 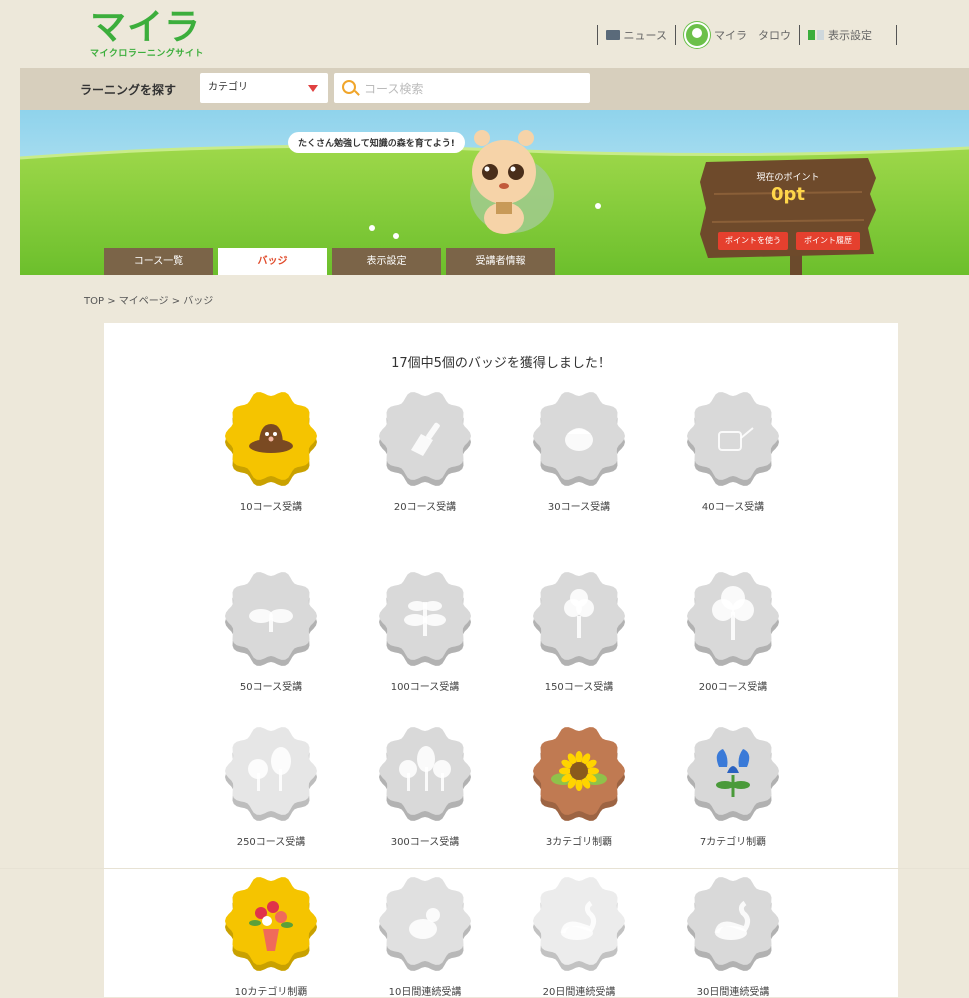 I want to click on badge-item: 30日間連続受講, so click(x=733, y=935).